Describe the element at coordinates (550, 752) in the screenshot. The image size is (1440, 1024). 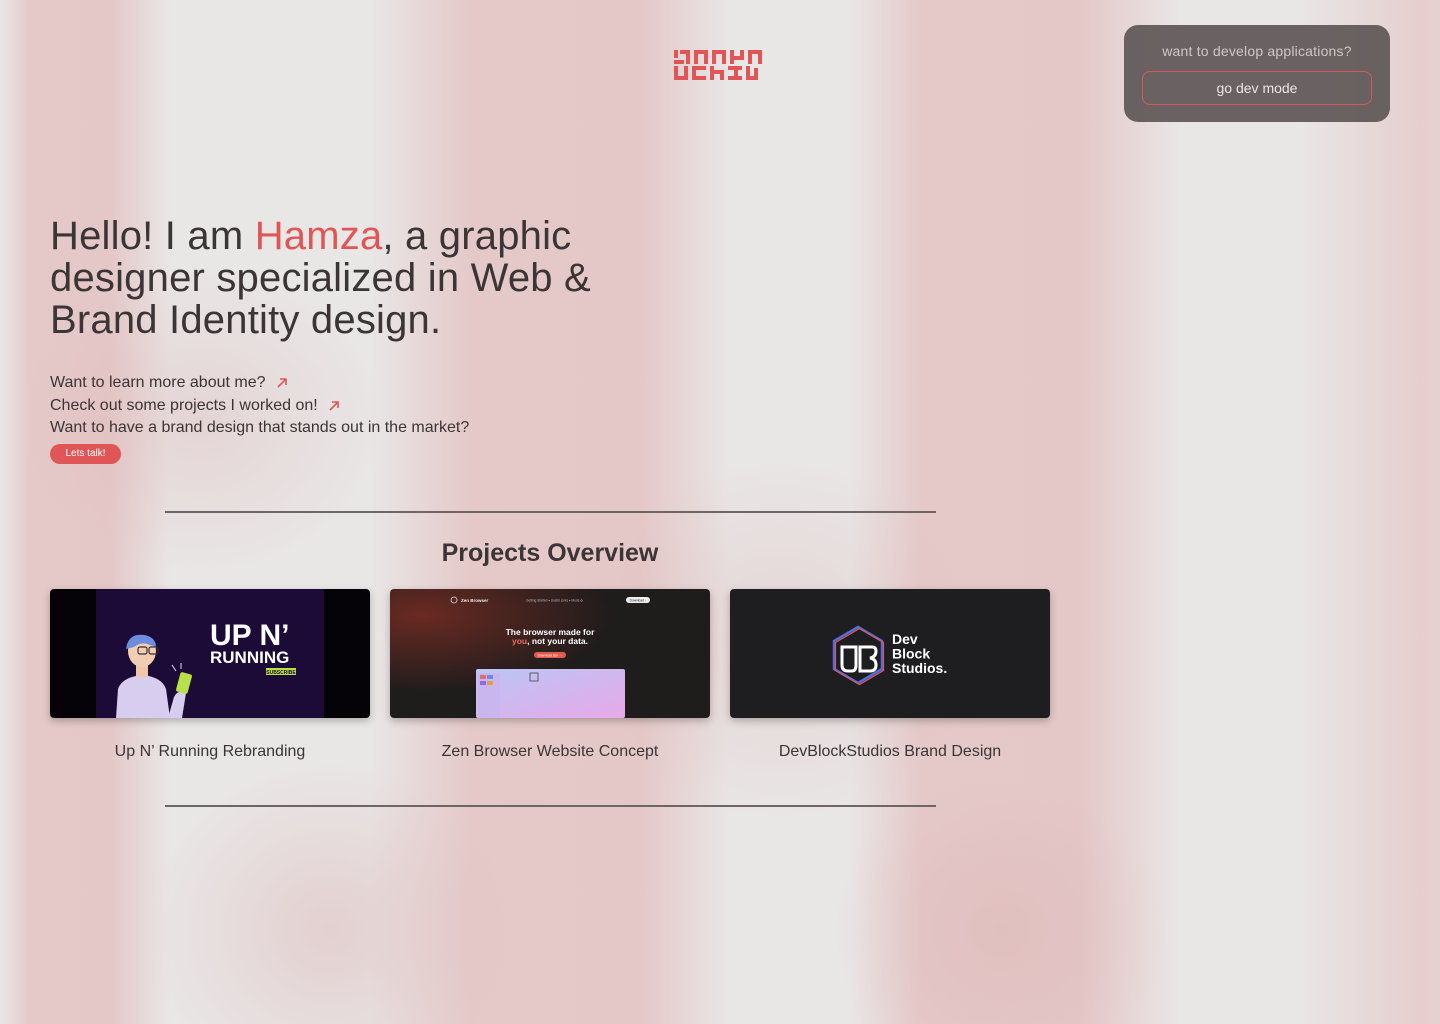
I see `project-label-zen-browser: Zen Browser Website Concept` at that location.